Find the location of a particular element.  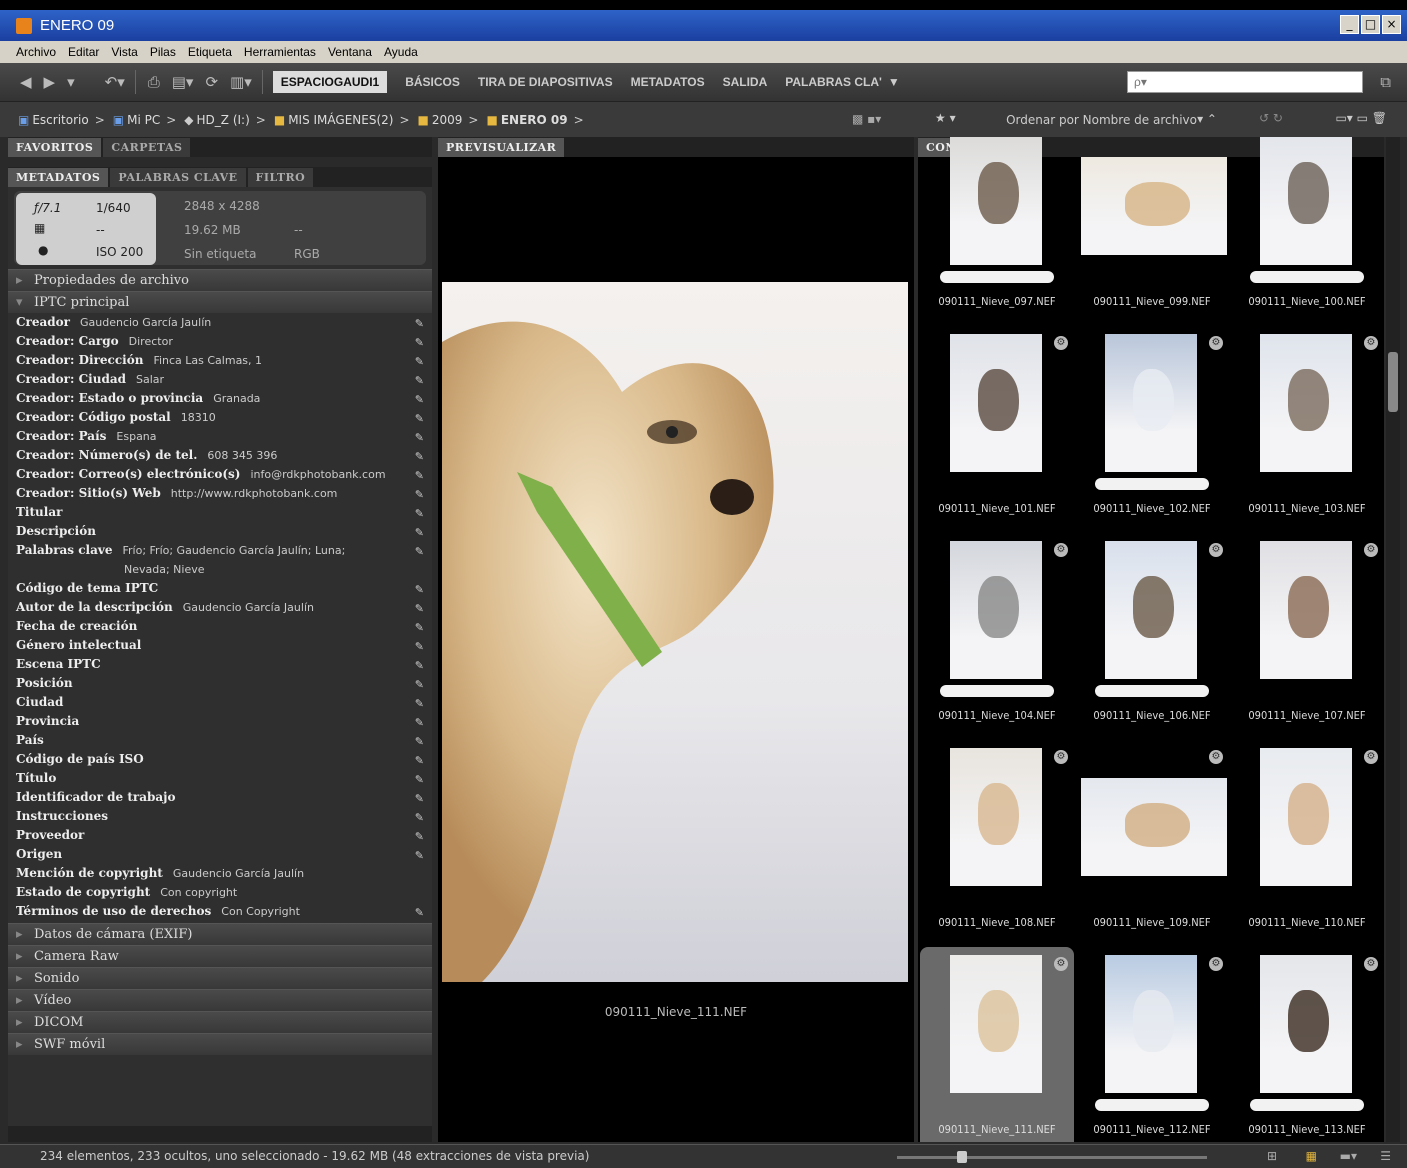

refine-icon: ▤▾ is located at coordinates (183, 82).